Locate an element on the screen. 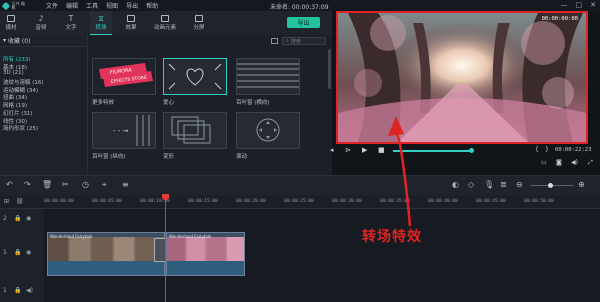 The height and width of the screenshot is (302, 600). playback-knob is located at coordinates (471, 150).